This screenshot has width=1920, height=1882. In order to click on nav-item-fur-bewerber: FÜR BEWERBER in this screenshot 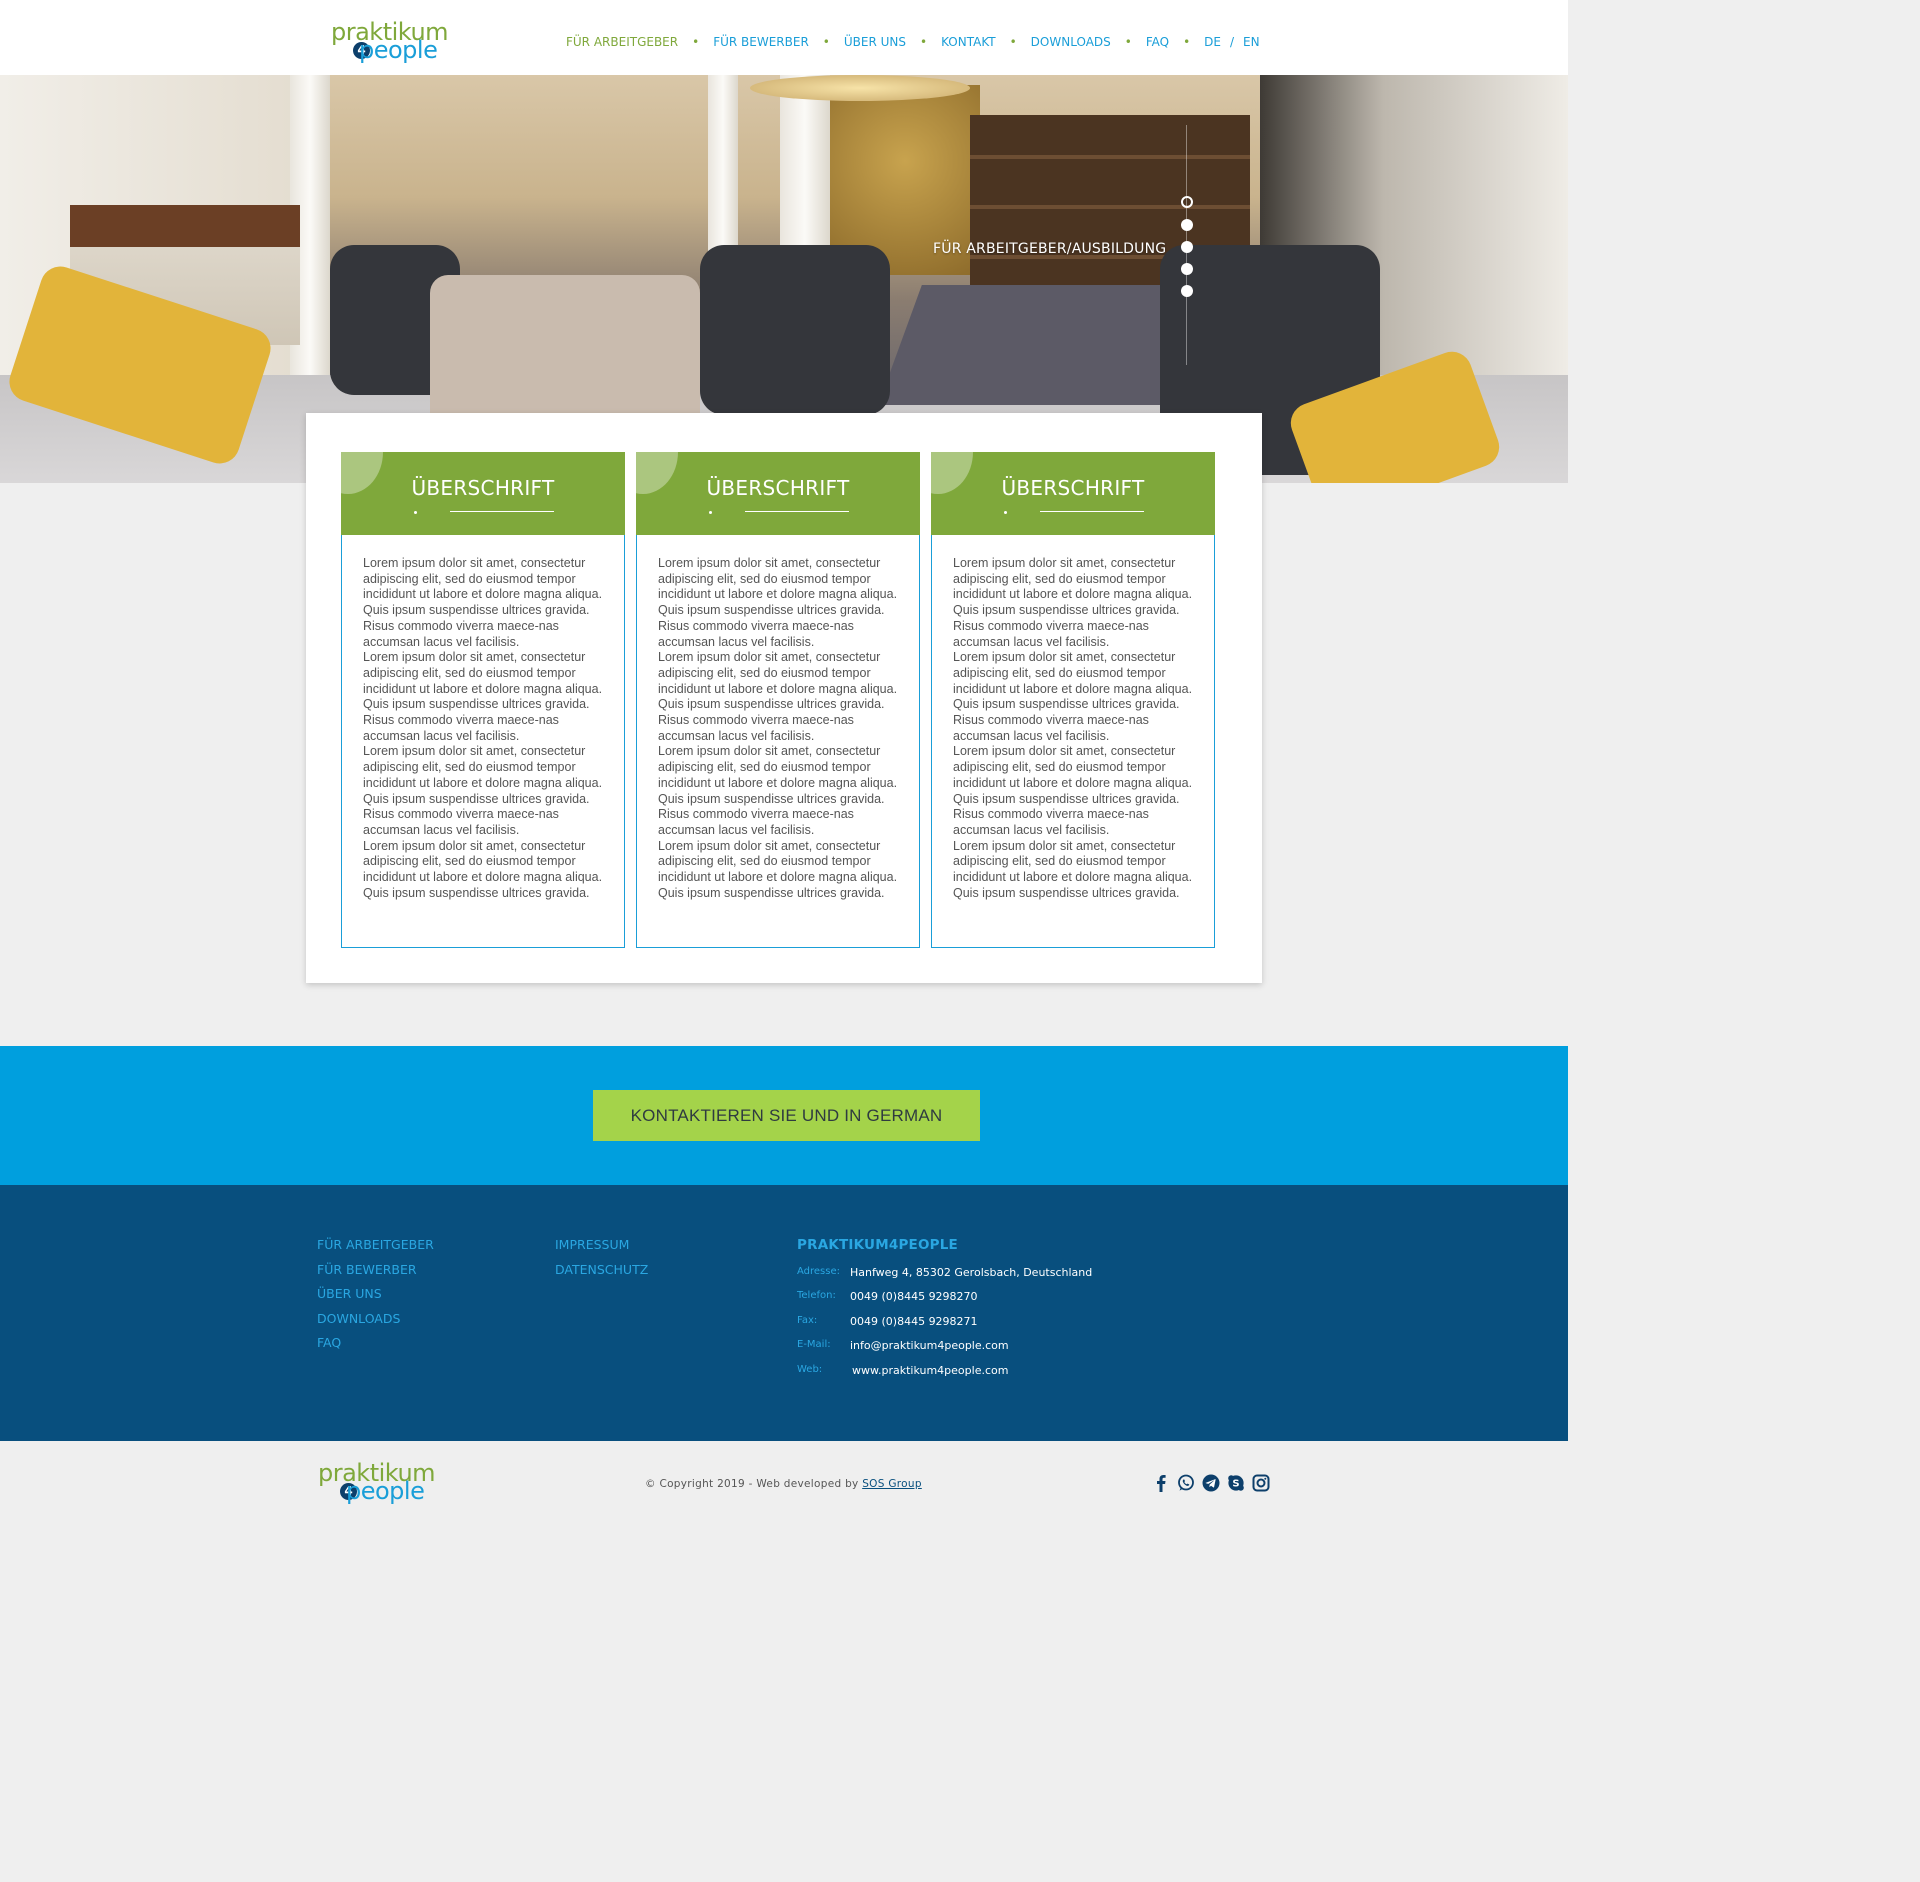, I will do `click(761, 42)`.